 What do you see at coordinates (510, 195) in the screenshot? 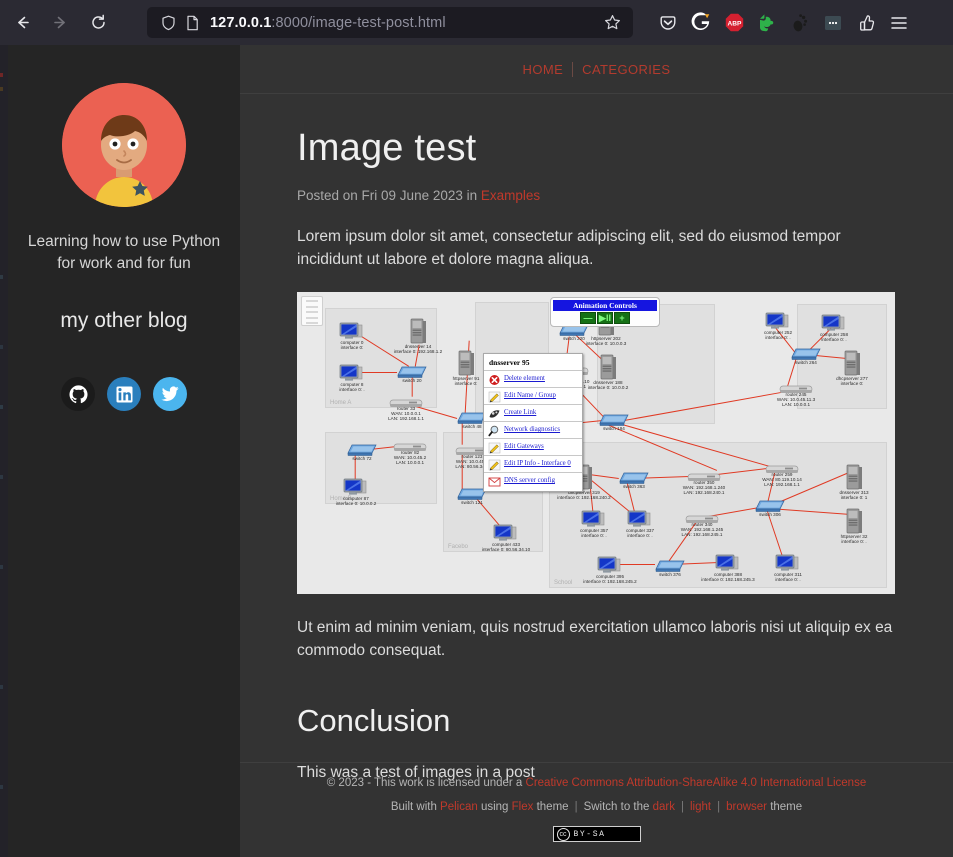
I see `post-category-link: Examples` at bounding box center [510, 195].